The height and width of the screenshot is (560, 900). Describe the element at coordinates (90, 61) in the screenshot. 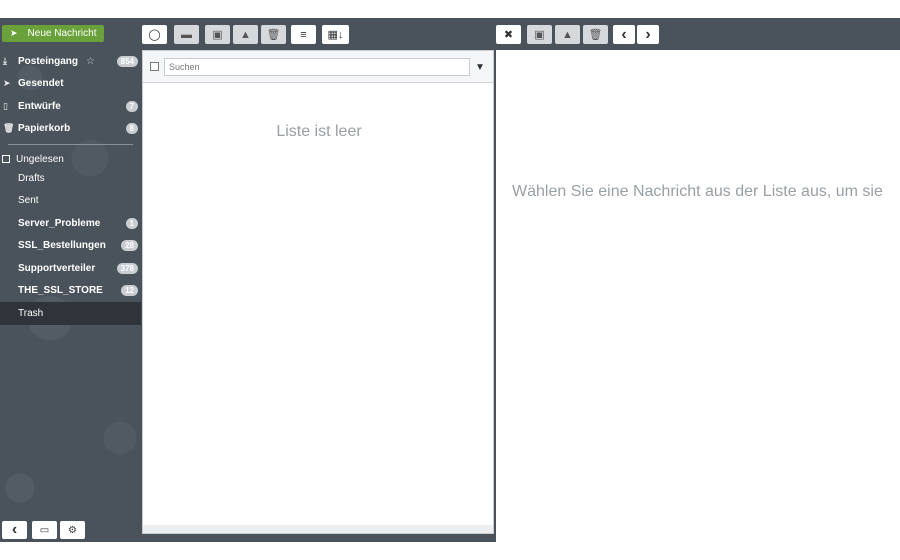

I see `star-icon: ☆` at that location.